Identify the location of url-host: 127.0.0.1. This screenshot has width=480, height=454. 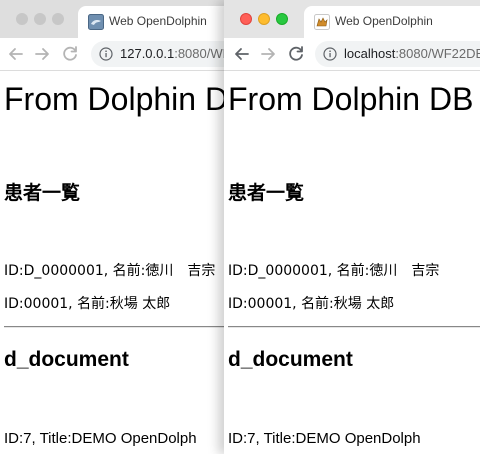
(147, 53).